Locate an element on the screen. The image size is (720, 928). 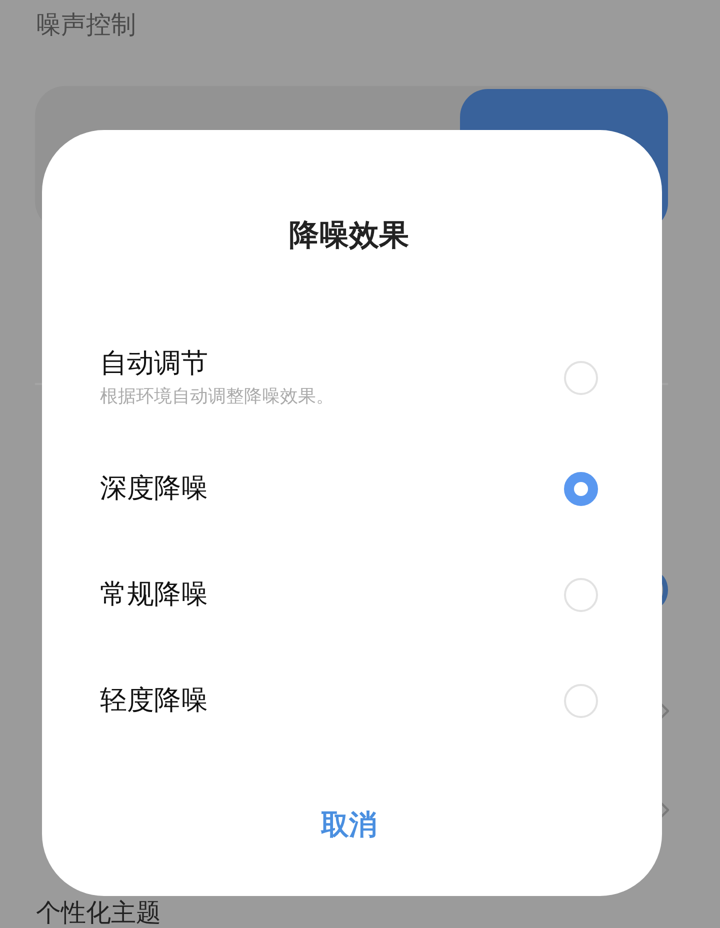
option-description: 根据环境自动调整降噪效果。 is located at coordinates (217, 397).